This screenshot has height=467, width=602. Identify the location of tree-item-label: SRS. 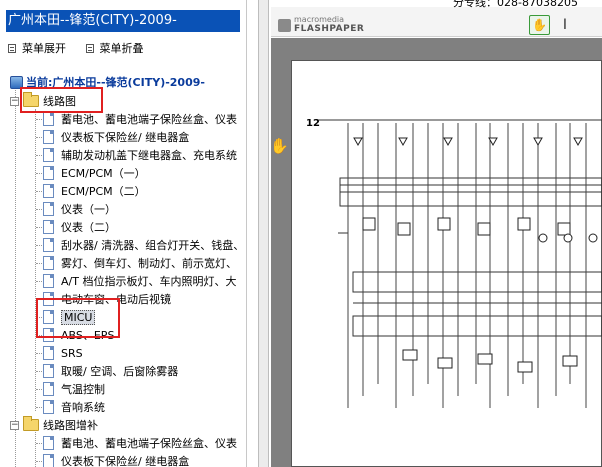
(72, 353).